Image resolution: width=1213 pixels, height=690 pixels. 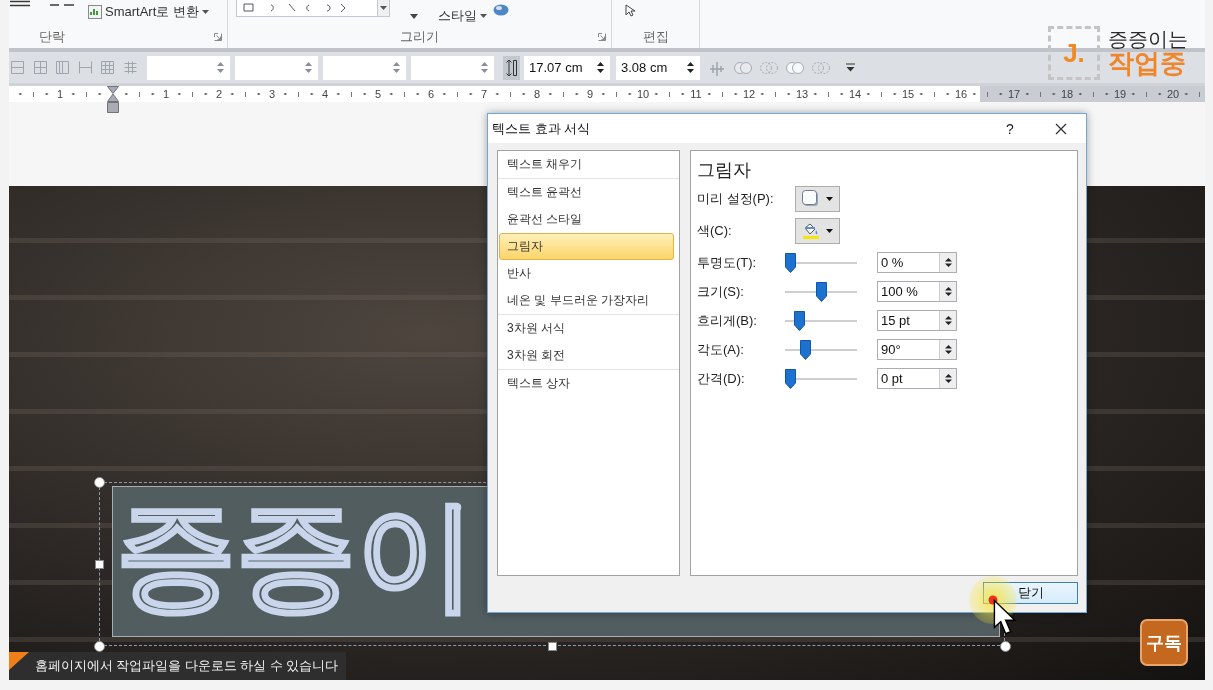 I want to click on corner-triangle-icon, so click(x=19, y=661).